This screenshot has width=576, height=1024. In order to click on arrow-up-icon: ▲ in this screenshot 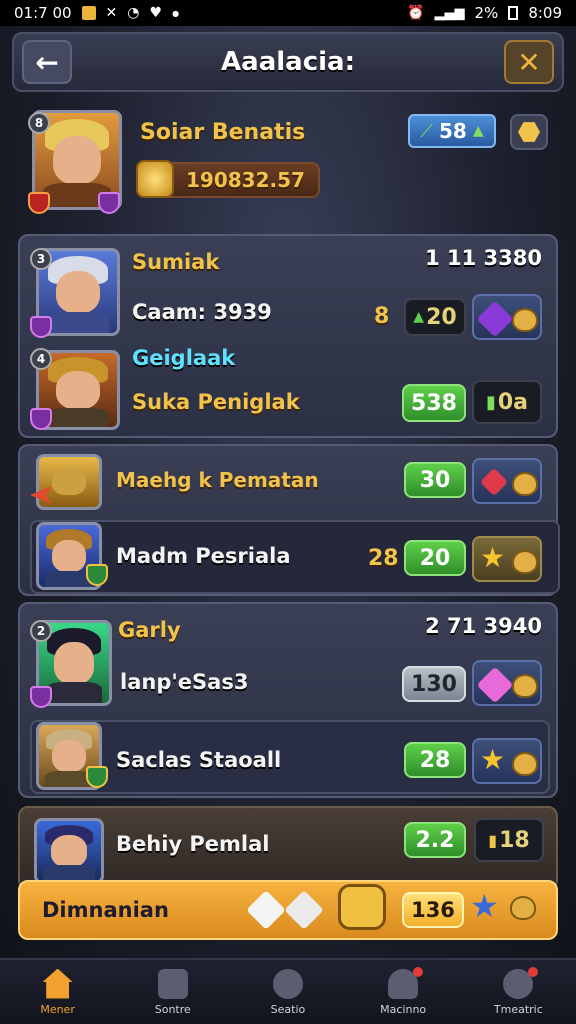, I will do `click(478, 131)`.